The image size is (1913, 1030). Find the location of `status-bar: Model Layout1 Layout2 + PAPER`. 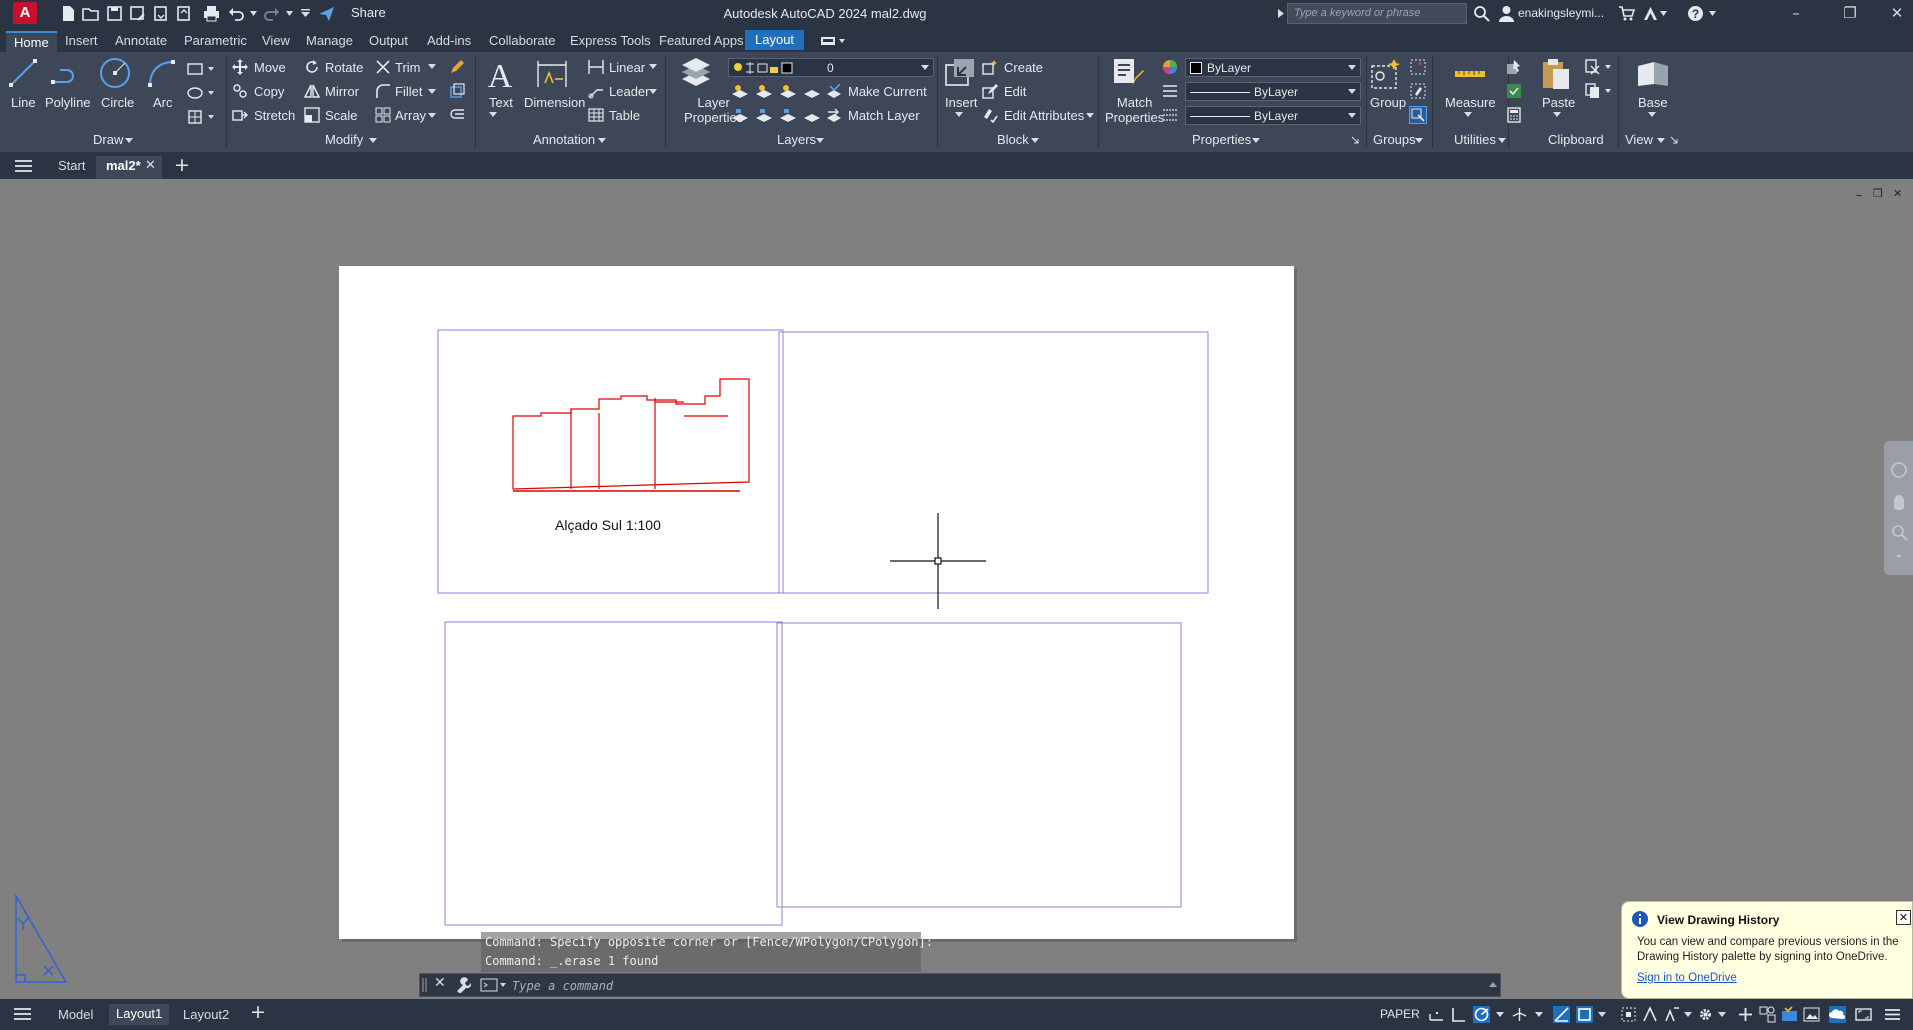

status-bar: Model Layout1 Layout2 + PAPER is located at coordinates (956, 1014).